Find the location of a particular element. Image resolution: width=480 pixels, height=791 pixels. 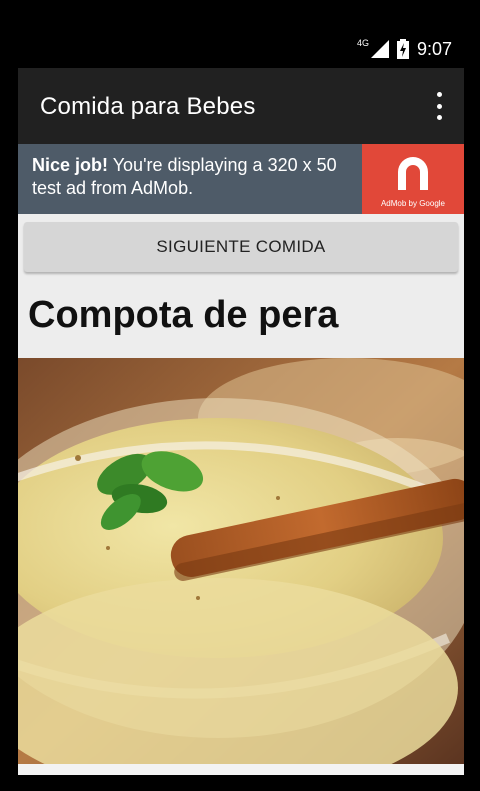

recipe-title: Compota de pera is located at coordinates (183, 315).